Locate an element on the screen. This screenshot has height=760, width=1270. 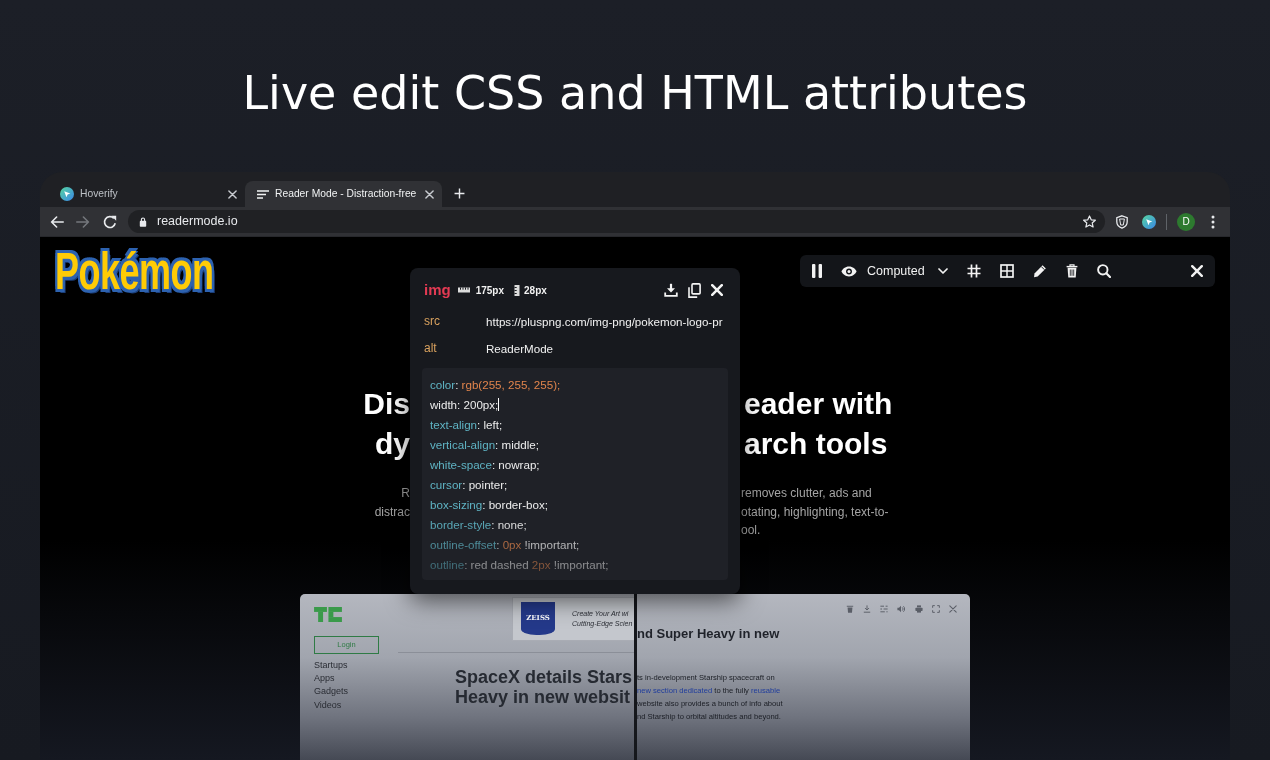
css-declaration: text-align: left; is located at coordinates (466, 425).